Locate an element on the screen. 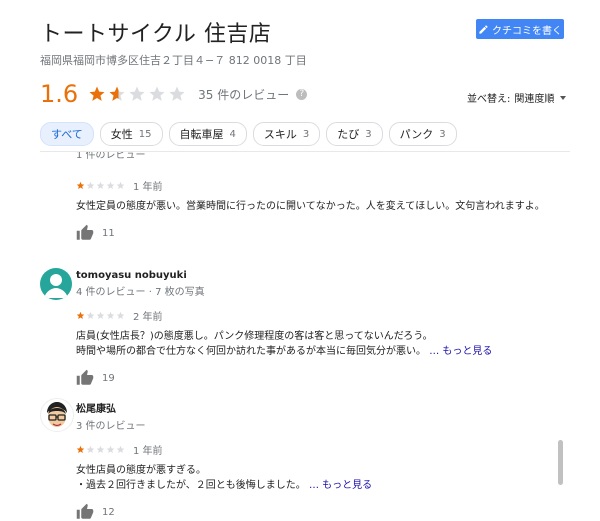  chip-count: 15 is located at coordinates (145, 134).